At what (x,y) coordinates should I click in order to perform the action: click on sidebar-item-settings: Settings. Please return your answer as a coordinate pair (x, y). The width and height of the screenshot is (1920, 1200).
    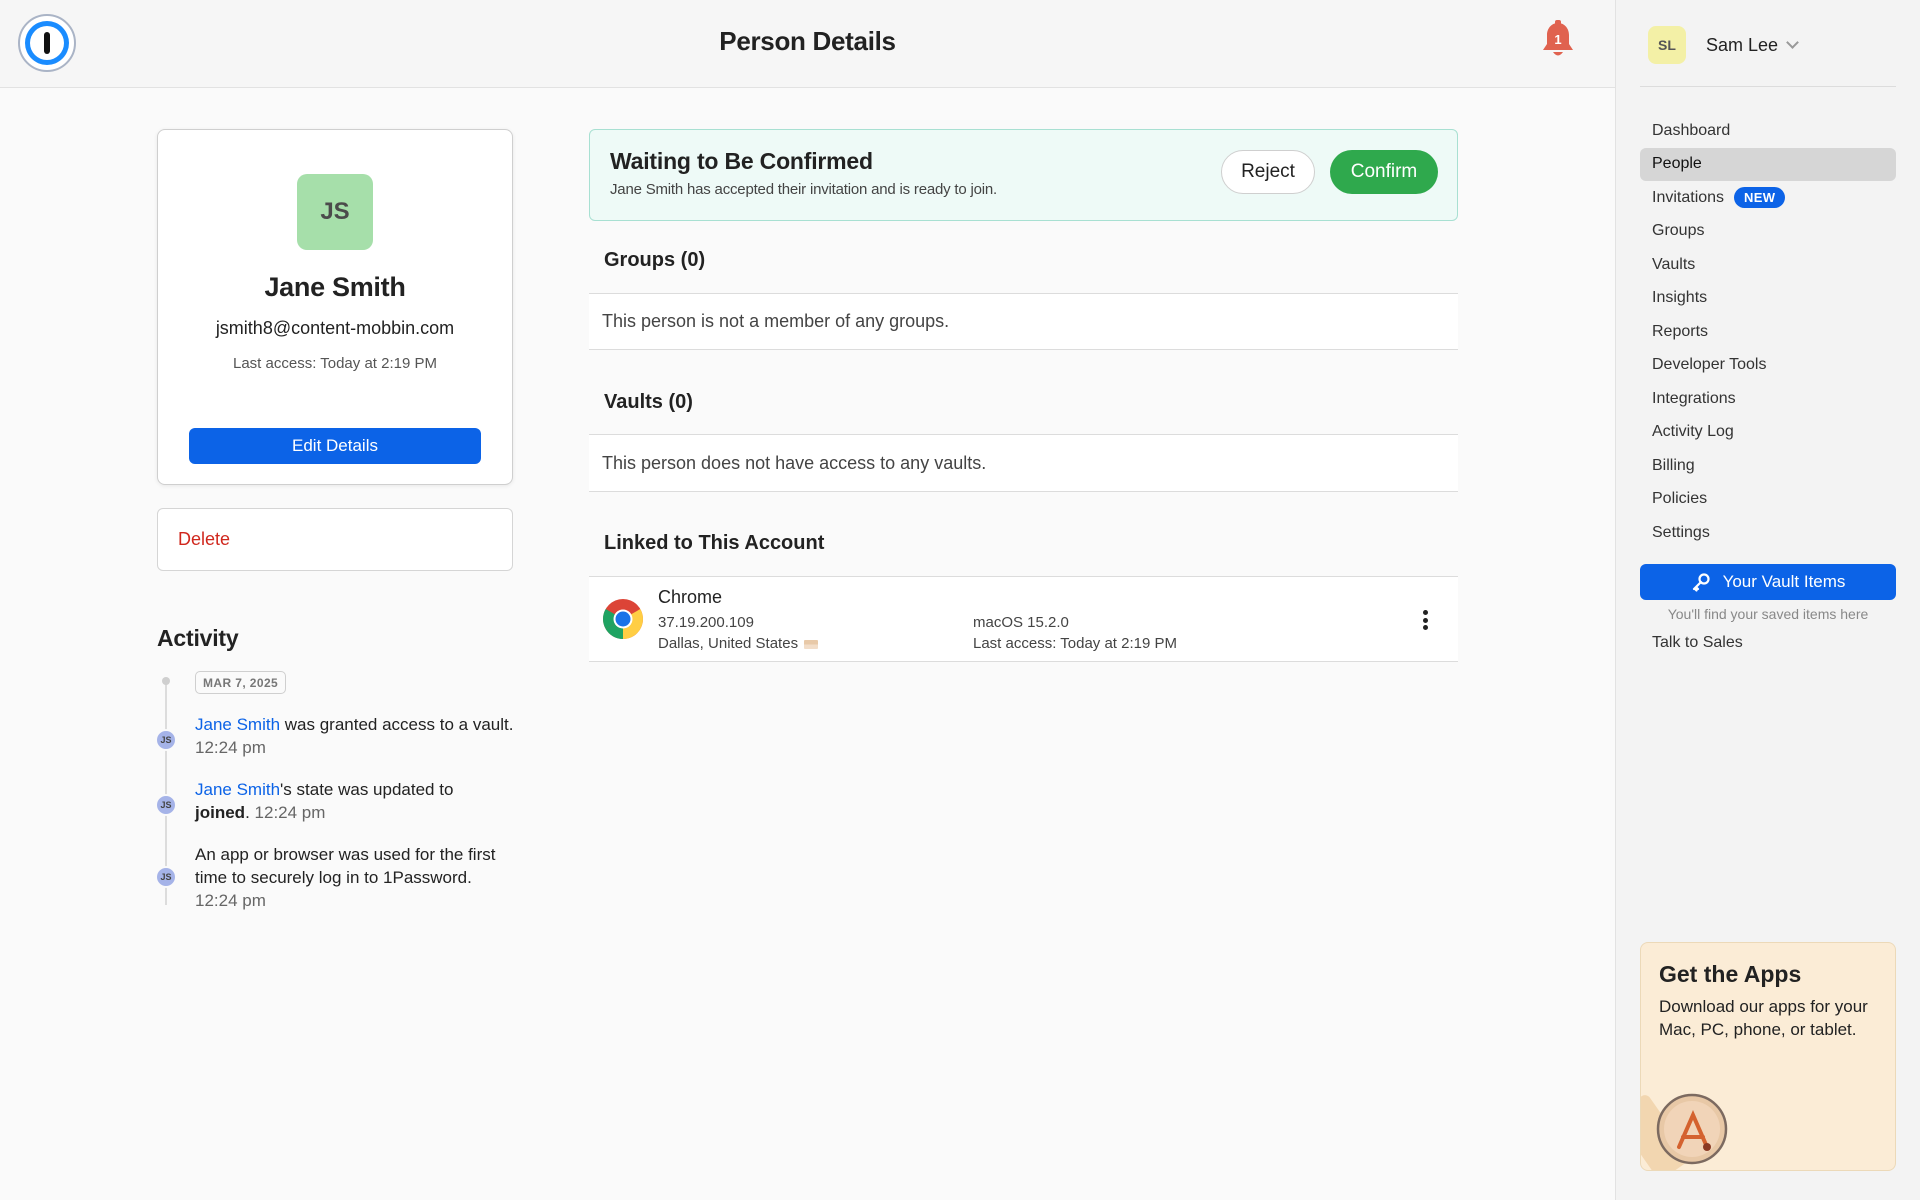
    Looking at the image, I should click on (1768, 533).